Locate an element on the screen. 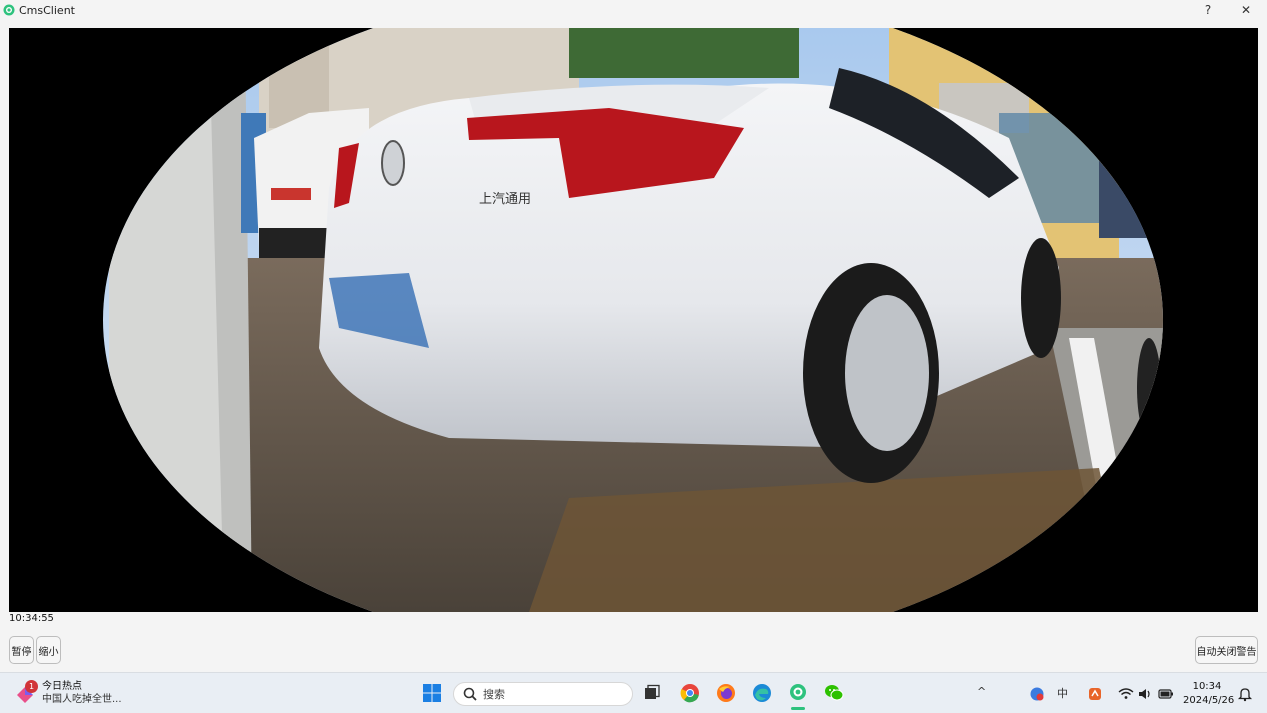 This screenshot has width=1267, height=713. wechat-icon is located at coordinates (834, 693).